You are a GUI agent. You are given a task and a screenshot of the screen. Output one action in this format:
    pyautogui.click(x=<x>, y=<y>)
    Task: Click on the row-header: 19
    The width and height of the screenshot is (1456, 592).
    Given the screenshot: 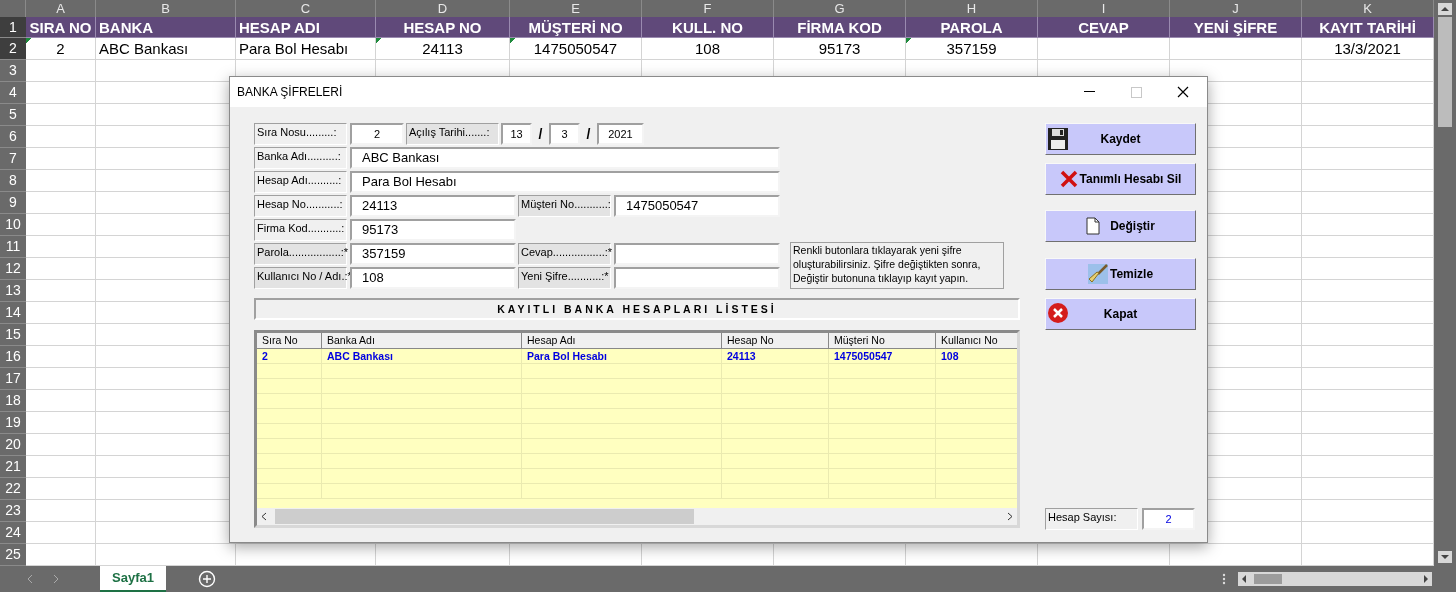 What is the action you would take?
    pyautogui.click(x=13, y=423)
    